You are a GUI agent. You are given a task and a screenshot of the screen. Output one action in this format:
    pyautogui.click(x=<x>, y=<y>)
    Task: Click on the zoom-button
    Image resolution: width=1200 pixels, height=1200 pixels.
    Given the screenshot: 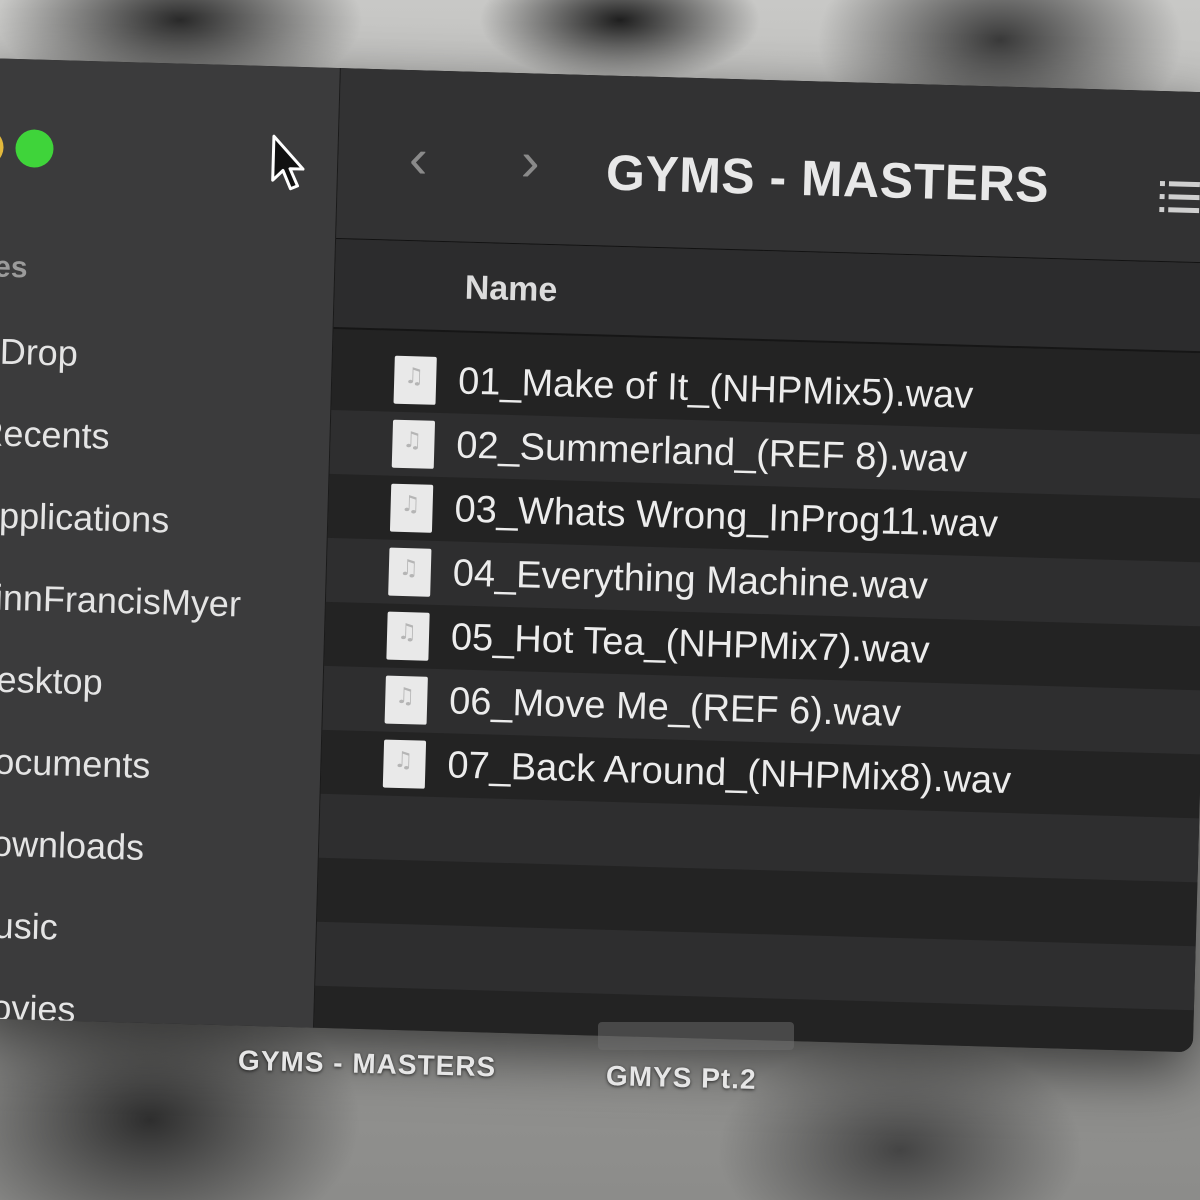 What is the action you would take?
    pyautogui.click(x=34, y=149)
    